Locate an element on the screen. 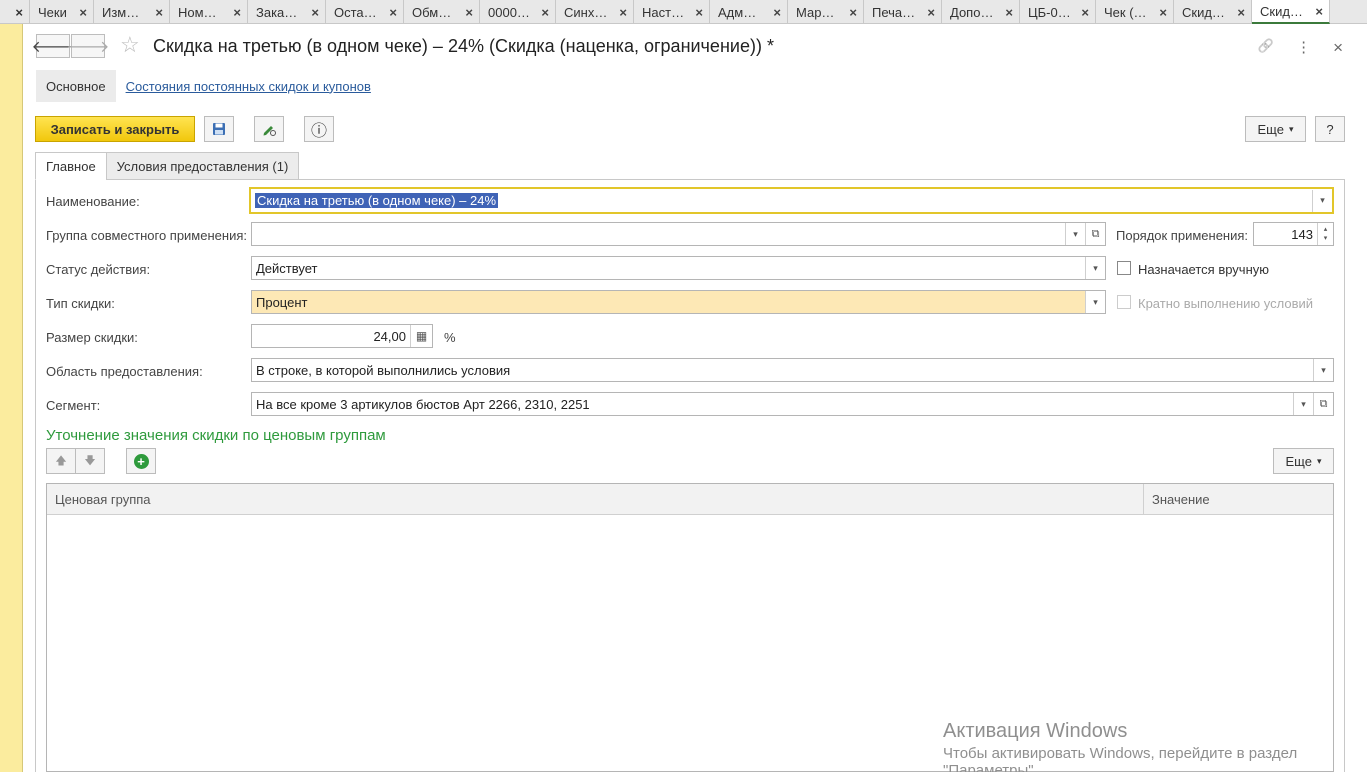 The image size is (1367, 772). section-tab-main: Основное is located at coordinates (76, 86).